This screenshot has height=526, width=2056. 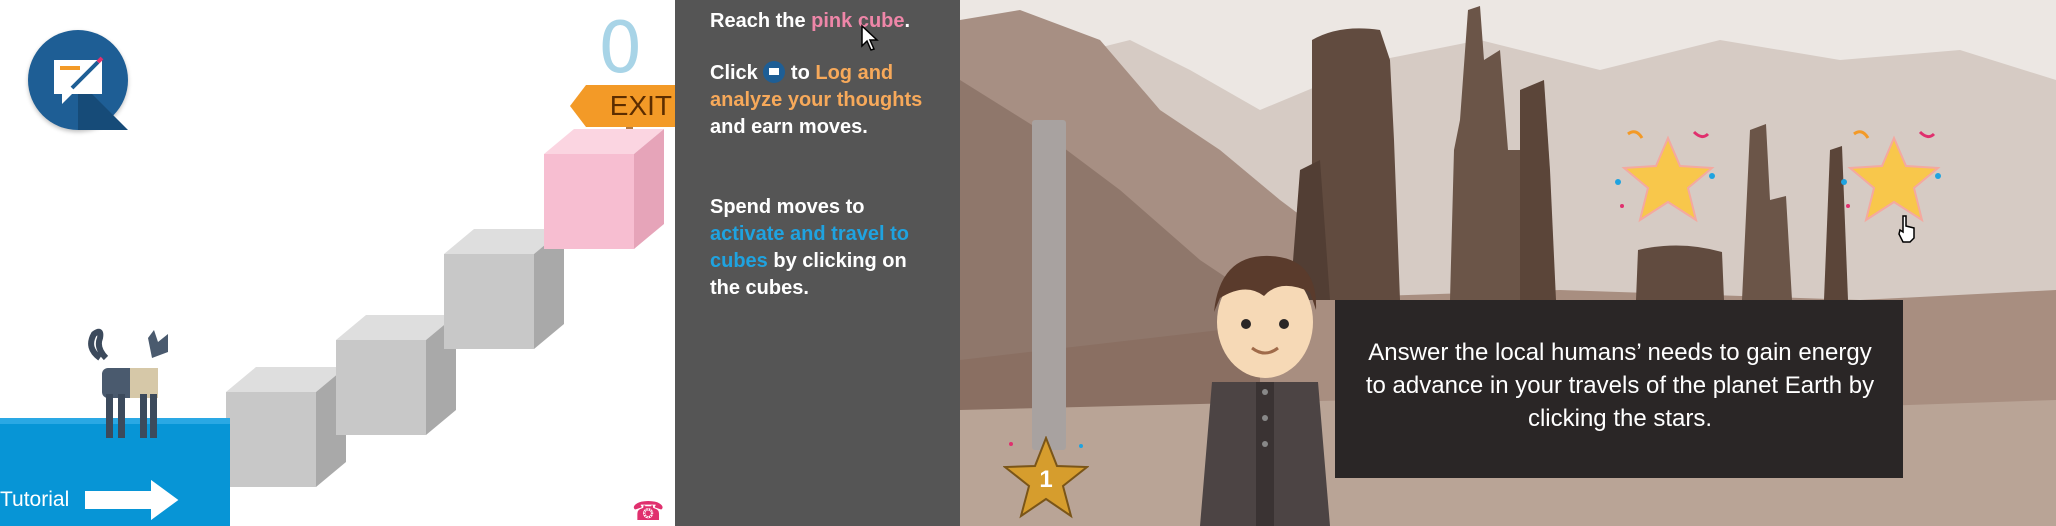 What do you see at coordinates (774, 72) in the screenshot?
I see `log-mini-icon` at bounding box center [774, 72].